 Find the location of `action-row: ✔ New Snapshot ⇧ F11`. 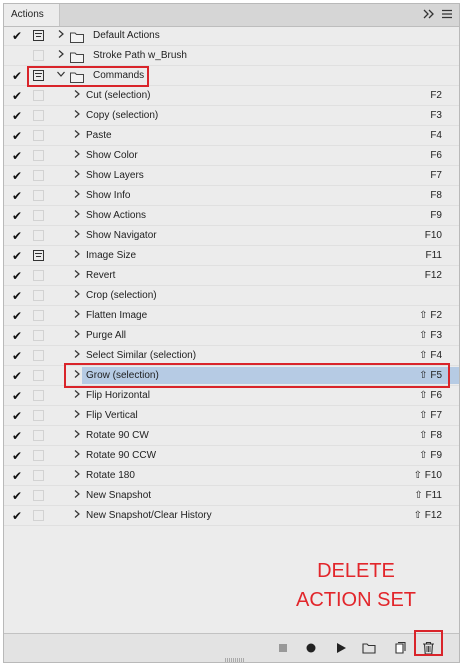

action-row: ✔ New Snapshot ⇧ F11 is located at coordinates (231, 496).